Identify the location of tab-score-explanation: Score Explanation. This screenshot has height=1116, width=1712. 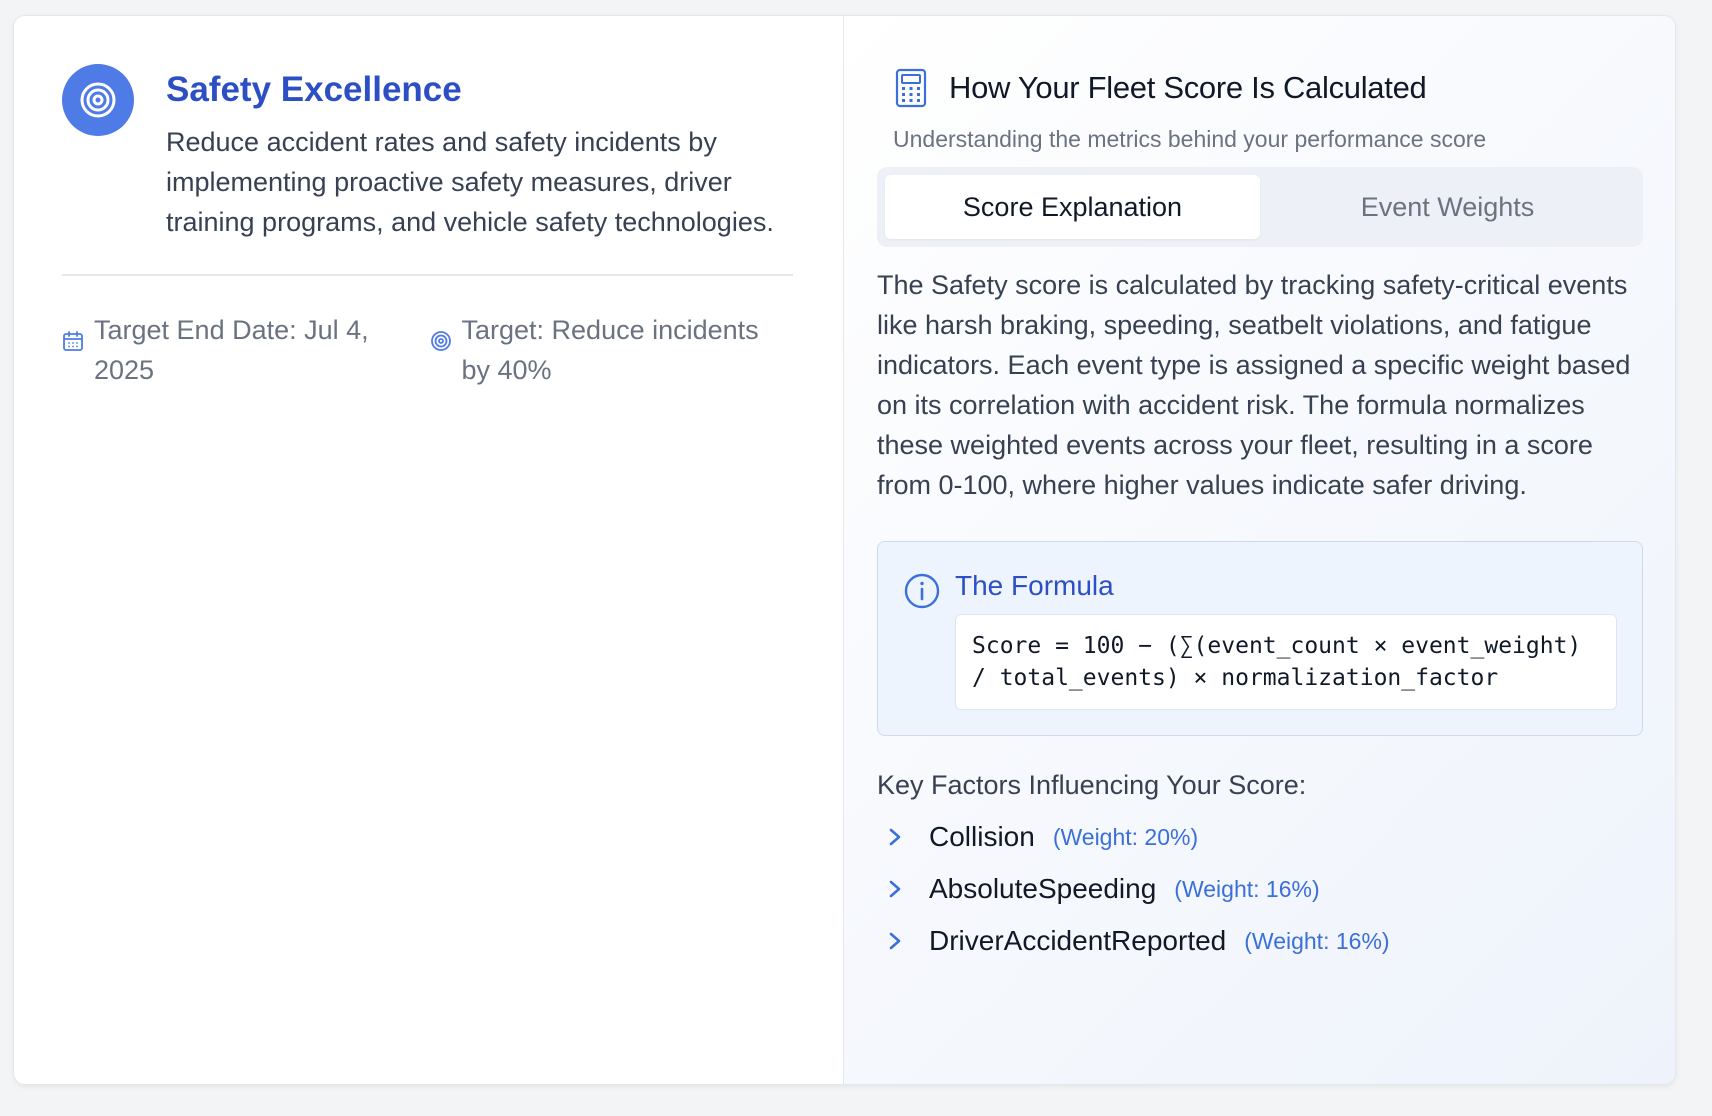
(1072, 207).